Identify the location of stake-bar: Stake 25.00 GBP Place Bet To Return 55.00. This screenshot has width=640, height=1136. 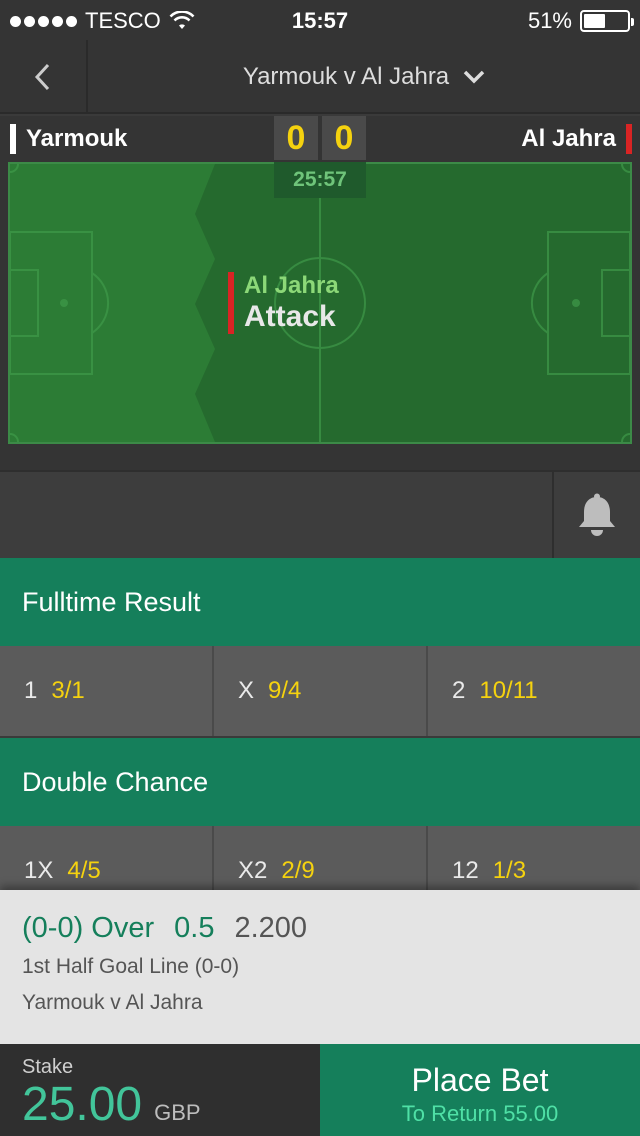
(320, 1090).